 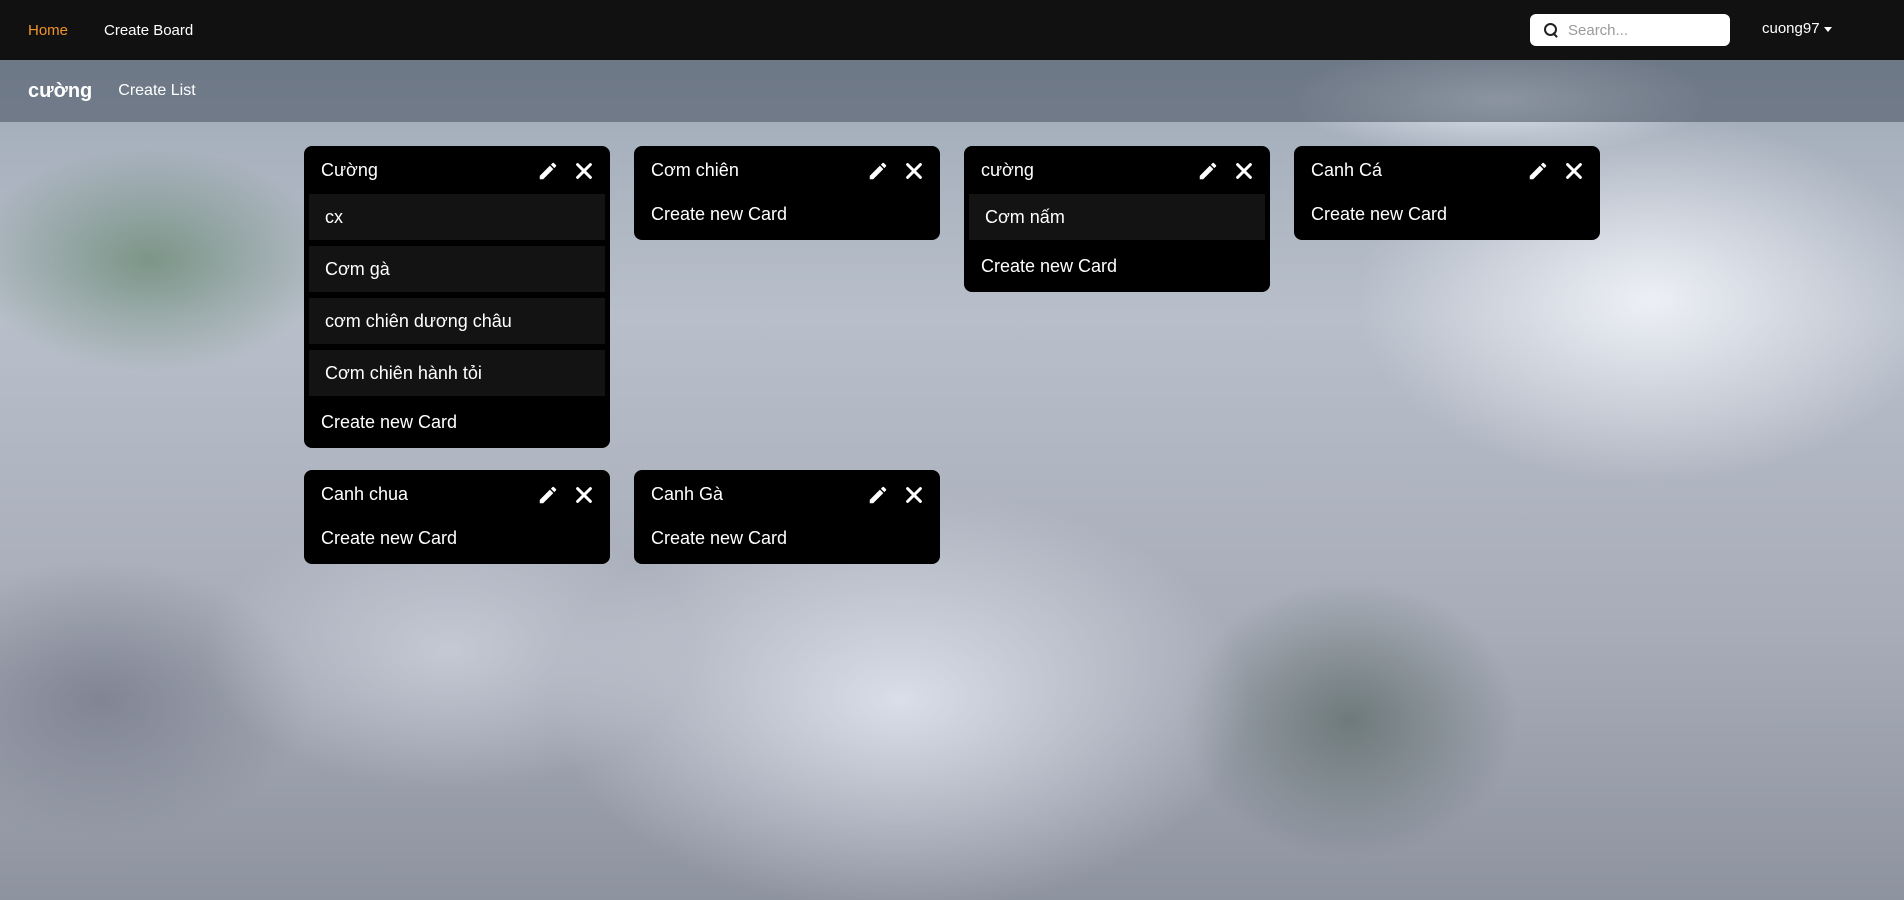 I want to click on list-column: Canh Cá Create new Card, so click(x=1447, y=193).